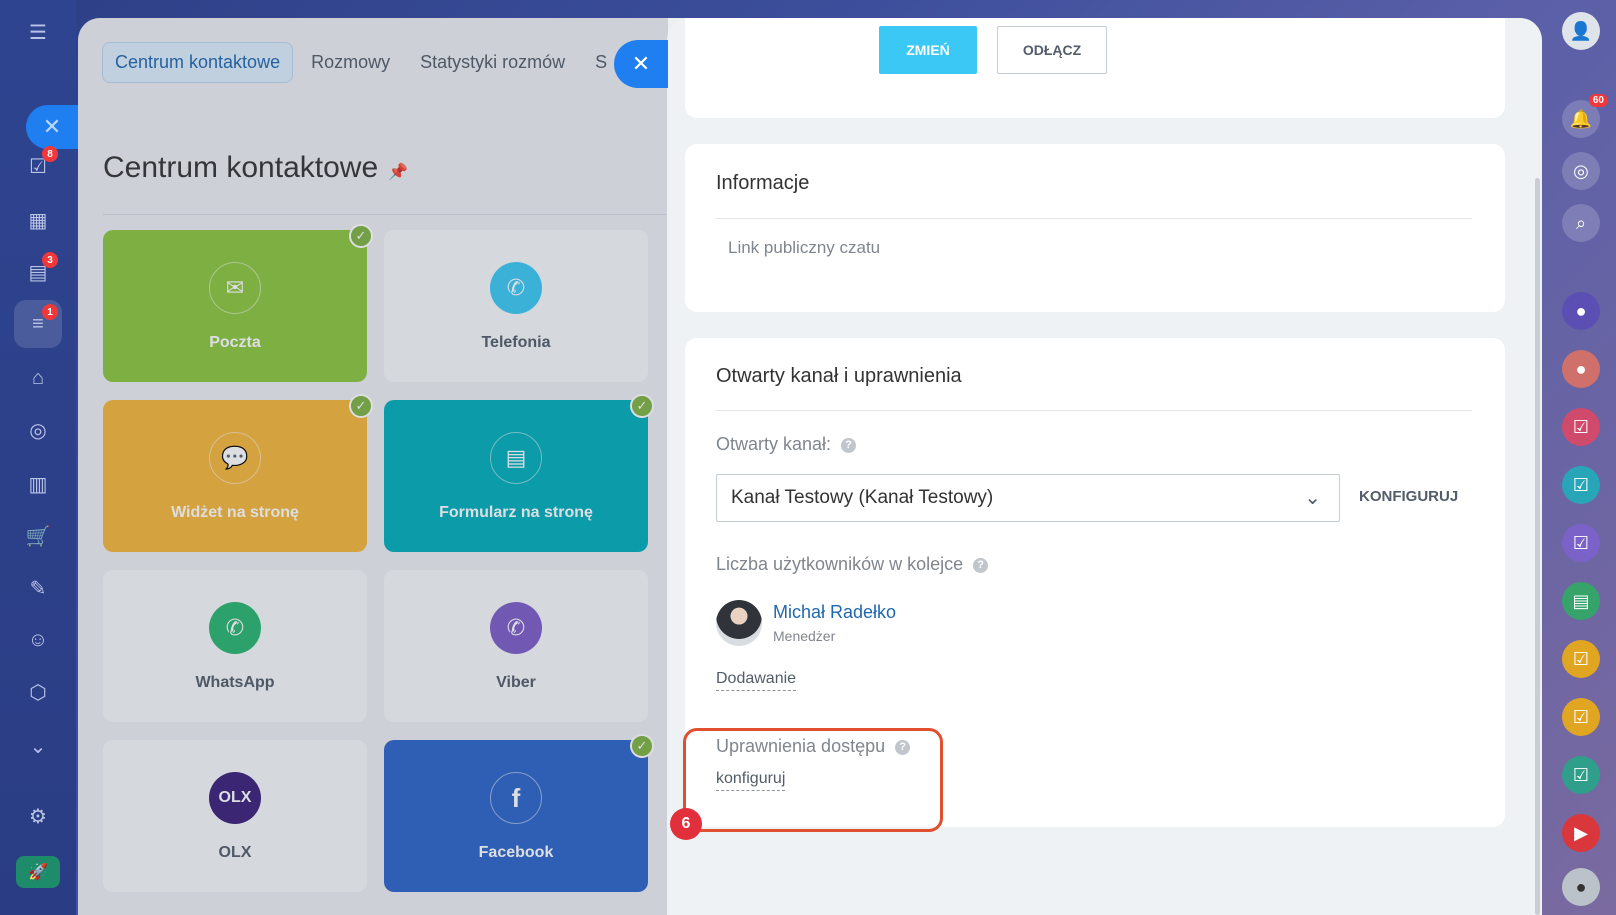 The height and width of the screenshot is (915, 1616). What do you see at coordinates (50, 154) in the screenshot?
I see `tasks-badge: 8` at bounding box center [50, 154].